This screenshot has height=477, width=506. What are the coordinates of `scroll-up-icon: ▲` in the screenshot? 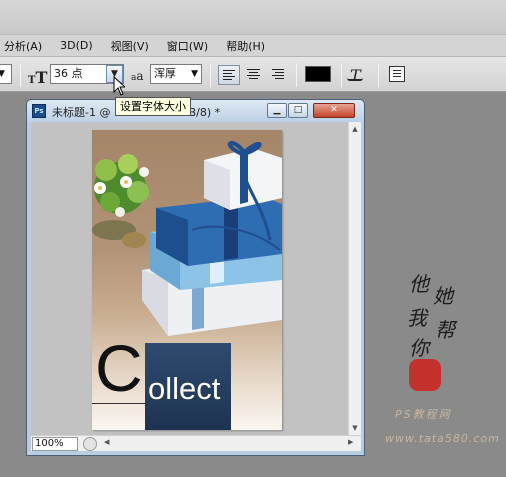 It's located at (355, 129).